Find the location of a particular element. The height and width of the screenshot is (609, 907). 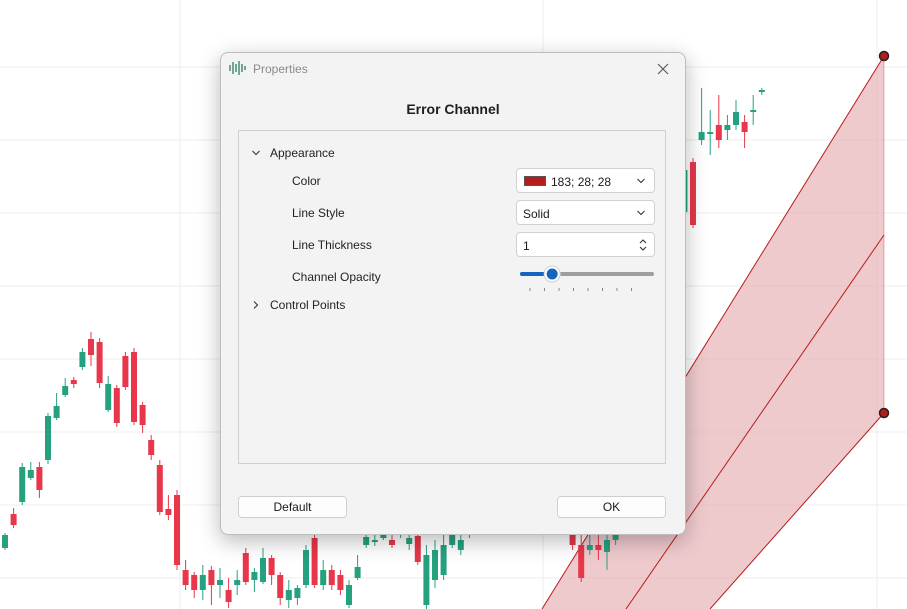

line-style-value: Solid is located at coordinates (536, 214).